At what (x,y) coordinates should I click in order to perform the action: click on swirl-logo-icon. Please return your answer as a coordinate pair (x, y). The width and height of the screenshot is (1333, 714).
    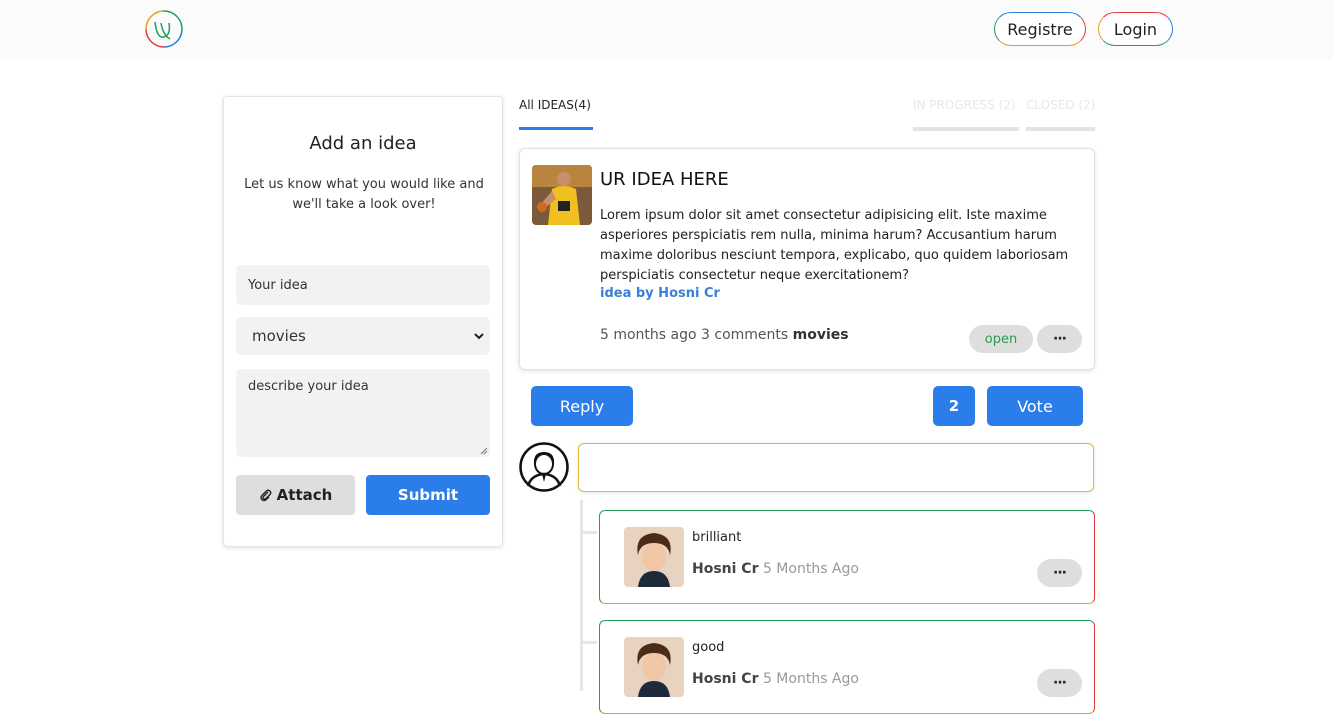
    Looking at the image, I should click on (164, 29).